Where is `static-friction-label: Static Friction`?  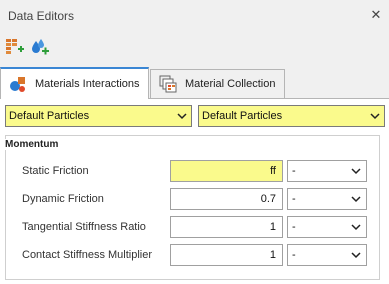
static-friction-label: Static Friction is located at coordinates (55, 171).